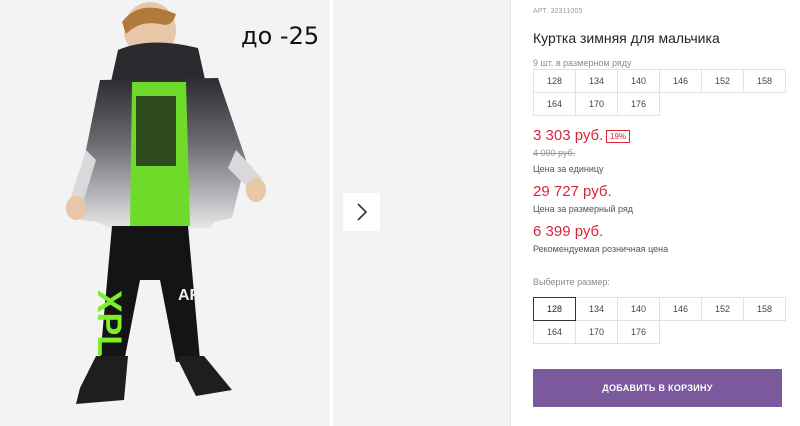 The image size is (800, 426). What do you see at coordinates (764, 309) in the screenshot?
I see `size-option: 158` at bounding box center [764, 309].